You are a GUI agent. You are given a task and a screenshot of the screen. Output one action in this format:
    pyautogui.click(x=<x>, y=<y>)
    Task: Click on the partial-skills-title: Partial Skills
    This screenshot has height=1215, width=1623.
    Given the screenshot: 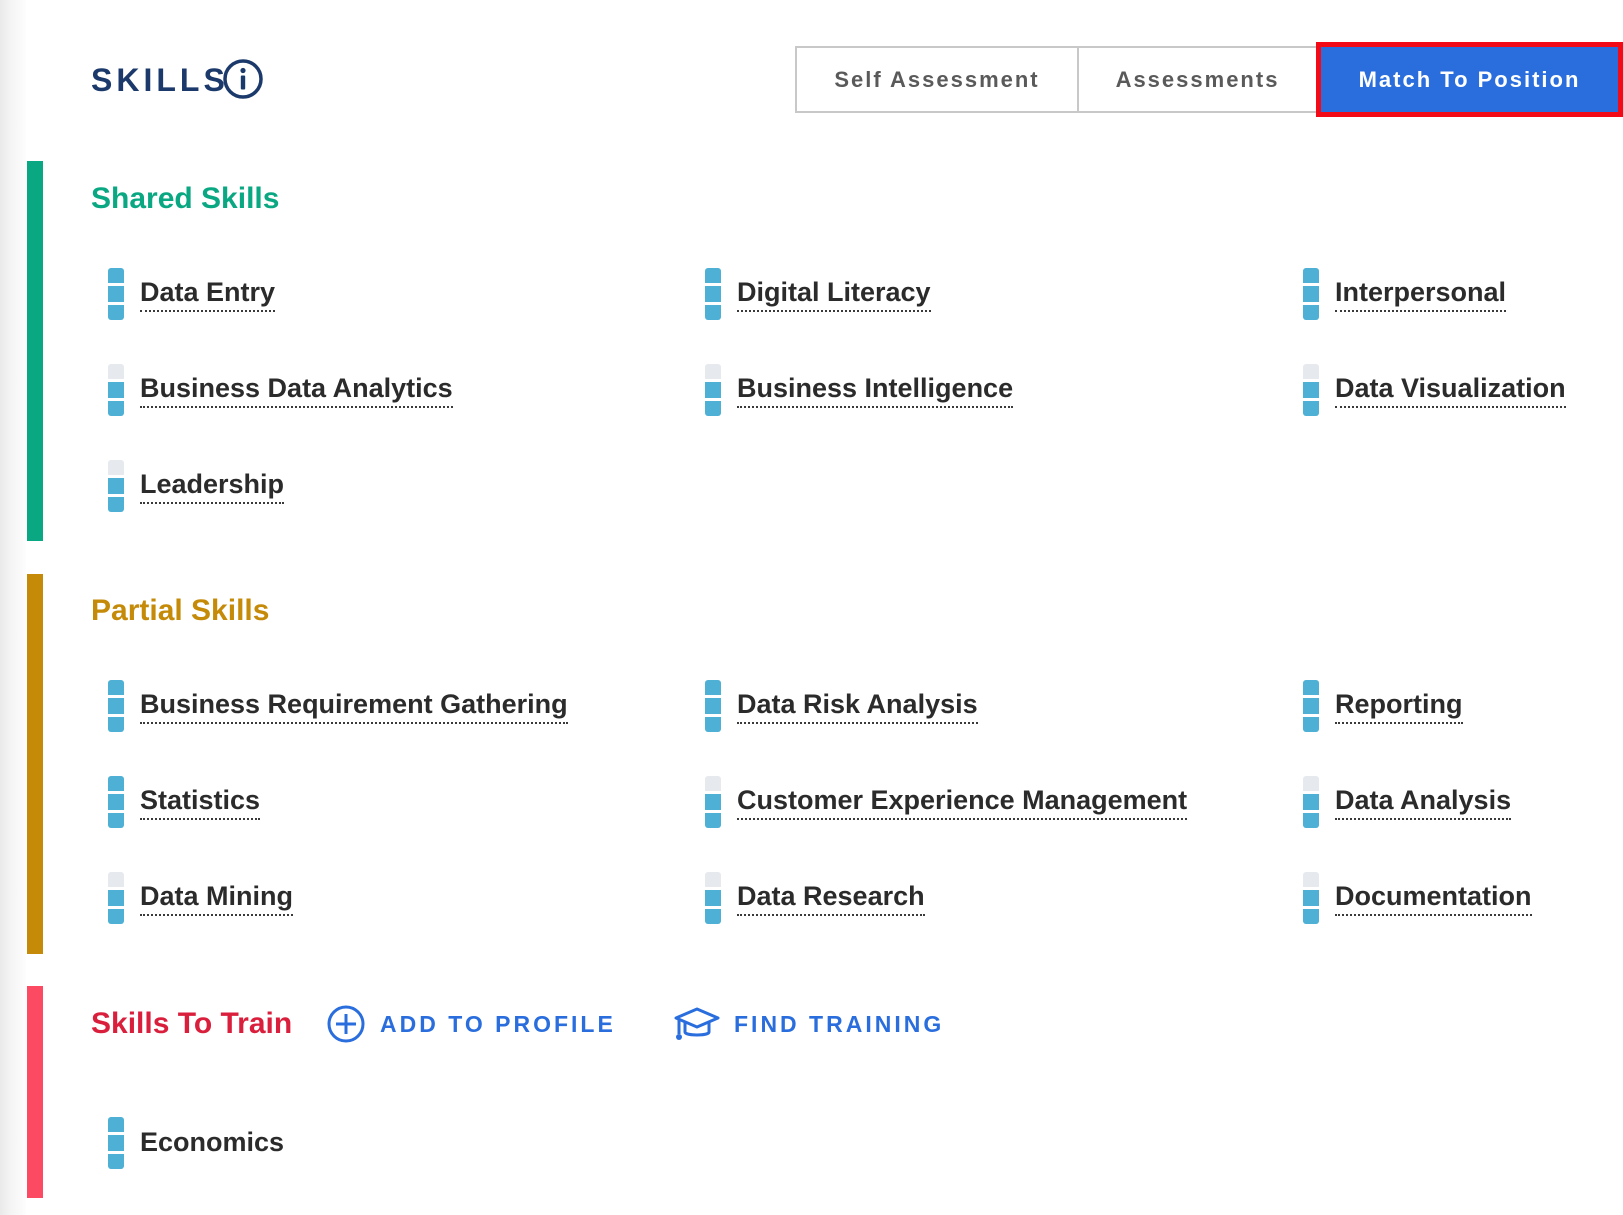 What is the action you would take?
    pyautogui.click(x=180, y=610)
    